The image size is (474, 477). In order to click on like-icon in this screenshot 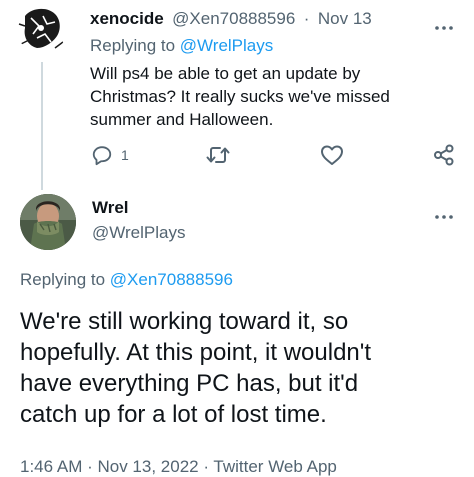, I will do `click(332, 155)`.